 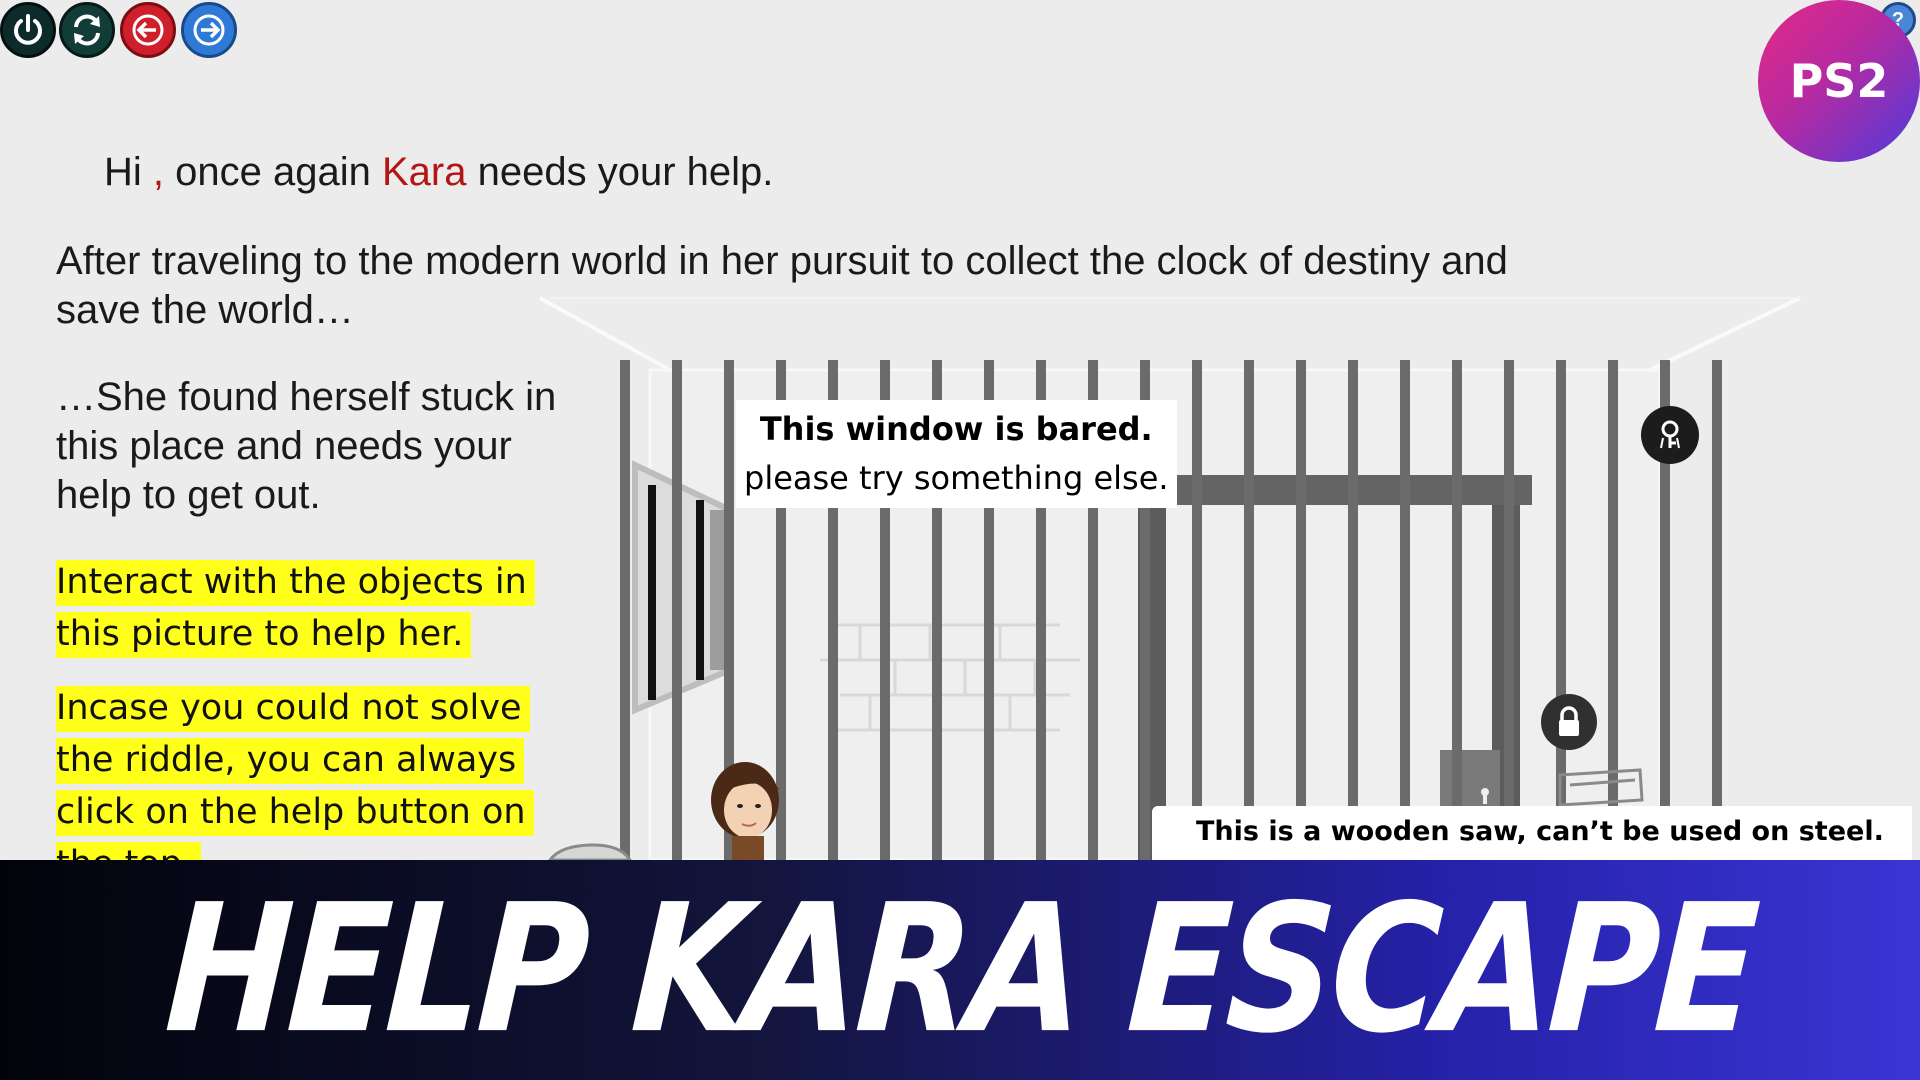 I want to click on padlock-icon, so click(x=1569, y=721).